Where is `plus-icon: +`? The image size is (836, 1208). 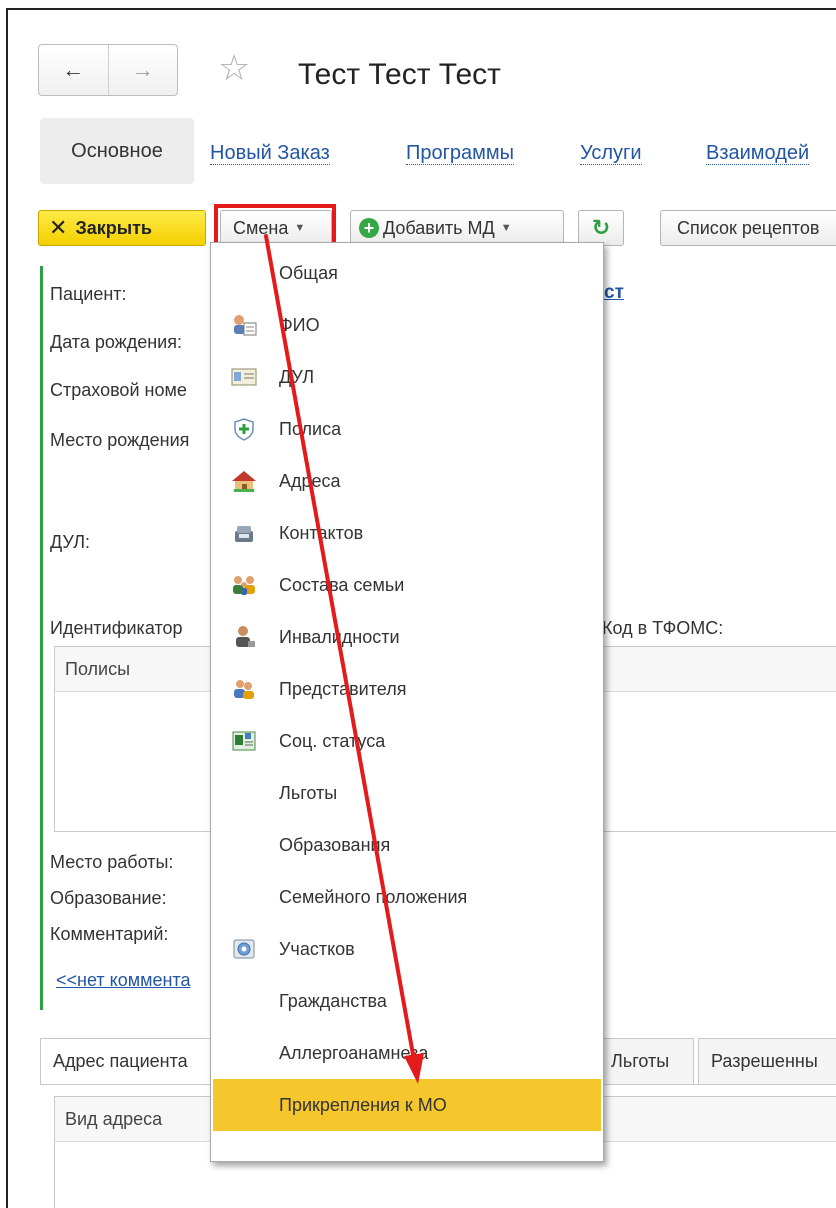 plus-icon: + is located at coordinates (369, 228).